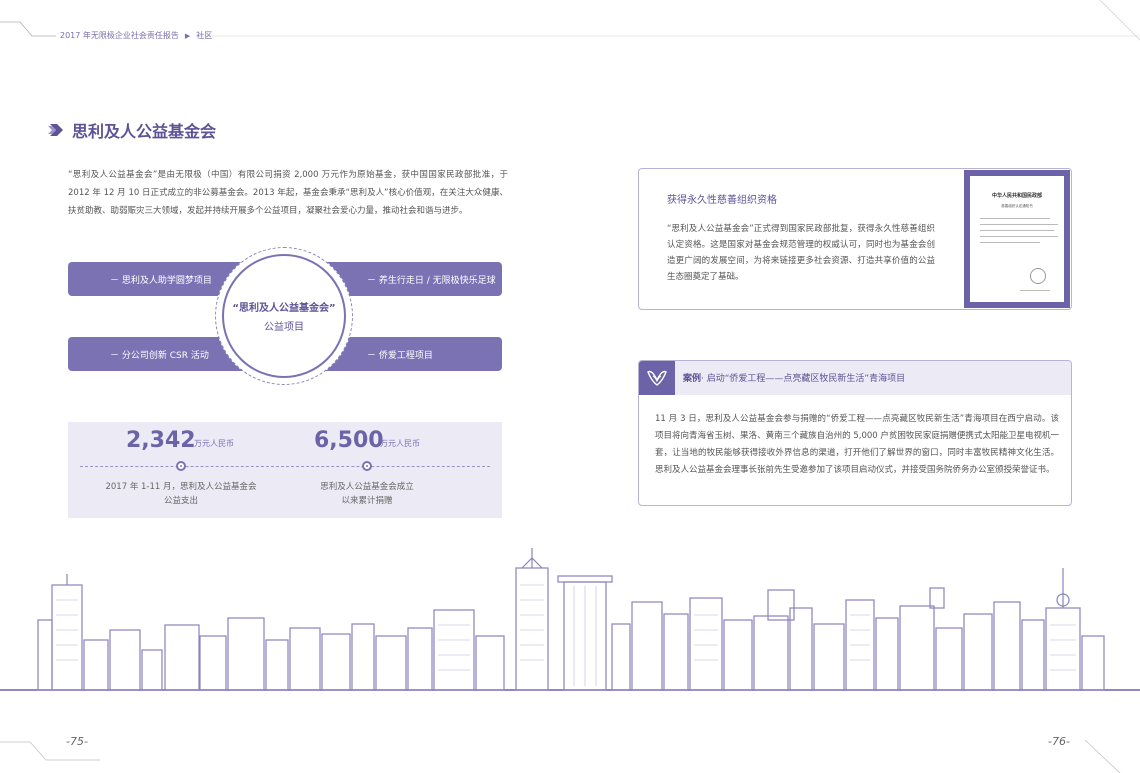  I want to click on certificate-image: 中华人民共和国民政部 慈善组织认定通知书, so click(1017, 239).